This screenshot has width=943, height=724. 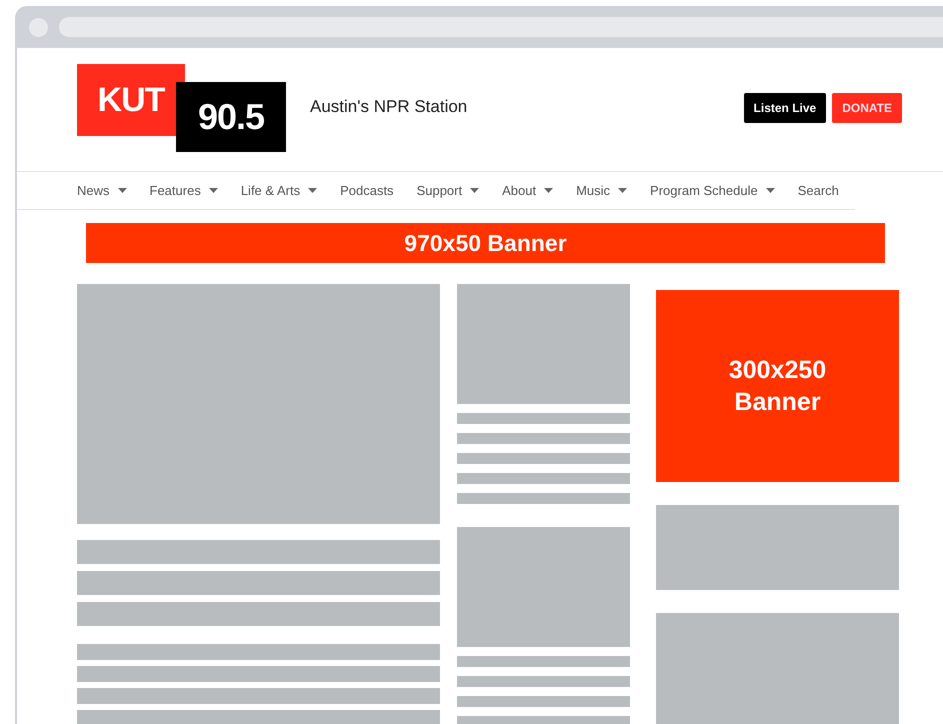 What do you see at coordinates (528, 190) in the screenshot?
I see `nav-item: About` at bounding box center [528, 190].